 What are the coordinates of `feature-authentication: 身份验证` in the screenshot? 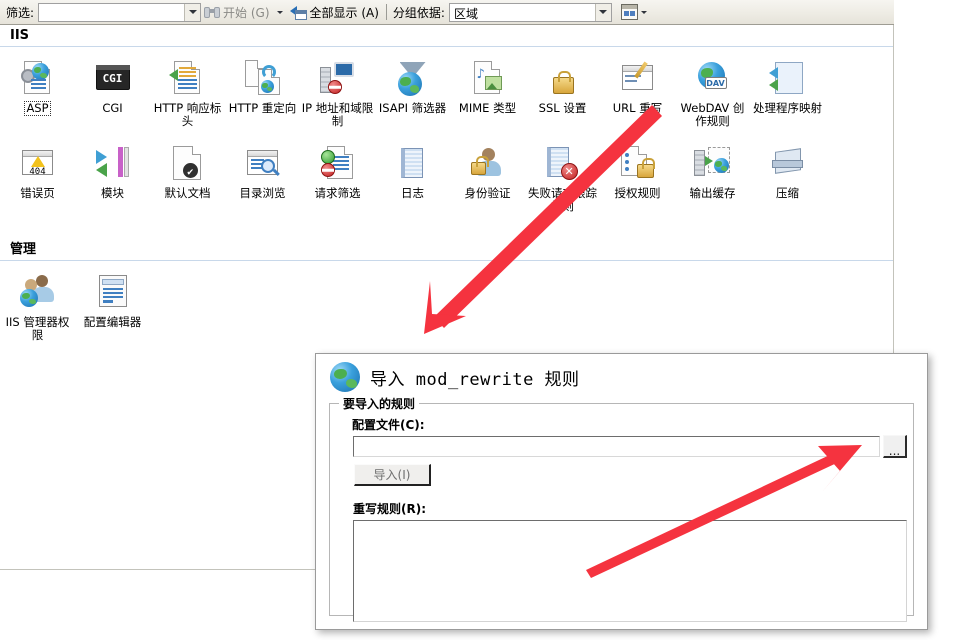 It's located at (487, 176).